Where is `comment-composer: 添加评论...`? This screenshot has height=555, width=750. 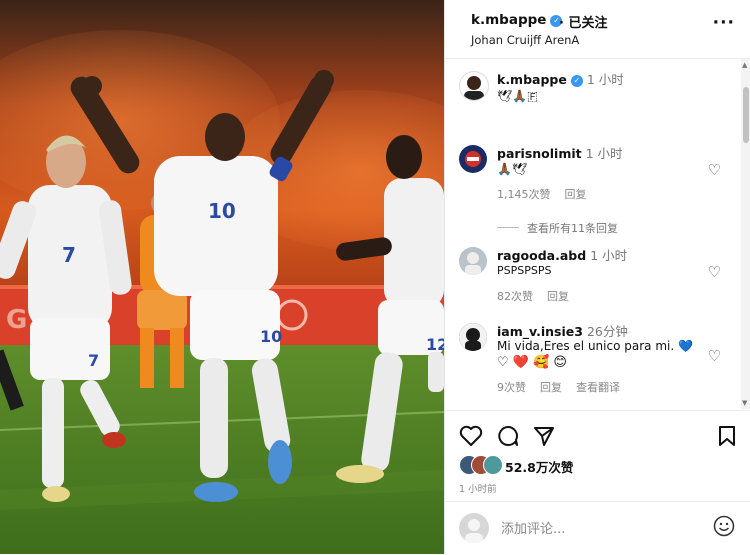 comment-composer: 添加评论... is located at coordinates (597, 528).